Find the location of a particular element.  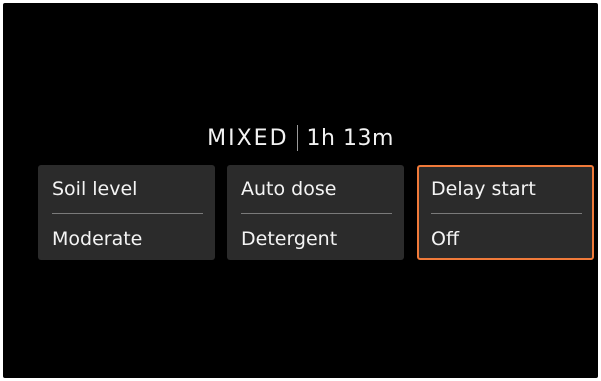

auto-dose-option: Auto dose Detergent is located at coordinates (315, 212).